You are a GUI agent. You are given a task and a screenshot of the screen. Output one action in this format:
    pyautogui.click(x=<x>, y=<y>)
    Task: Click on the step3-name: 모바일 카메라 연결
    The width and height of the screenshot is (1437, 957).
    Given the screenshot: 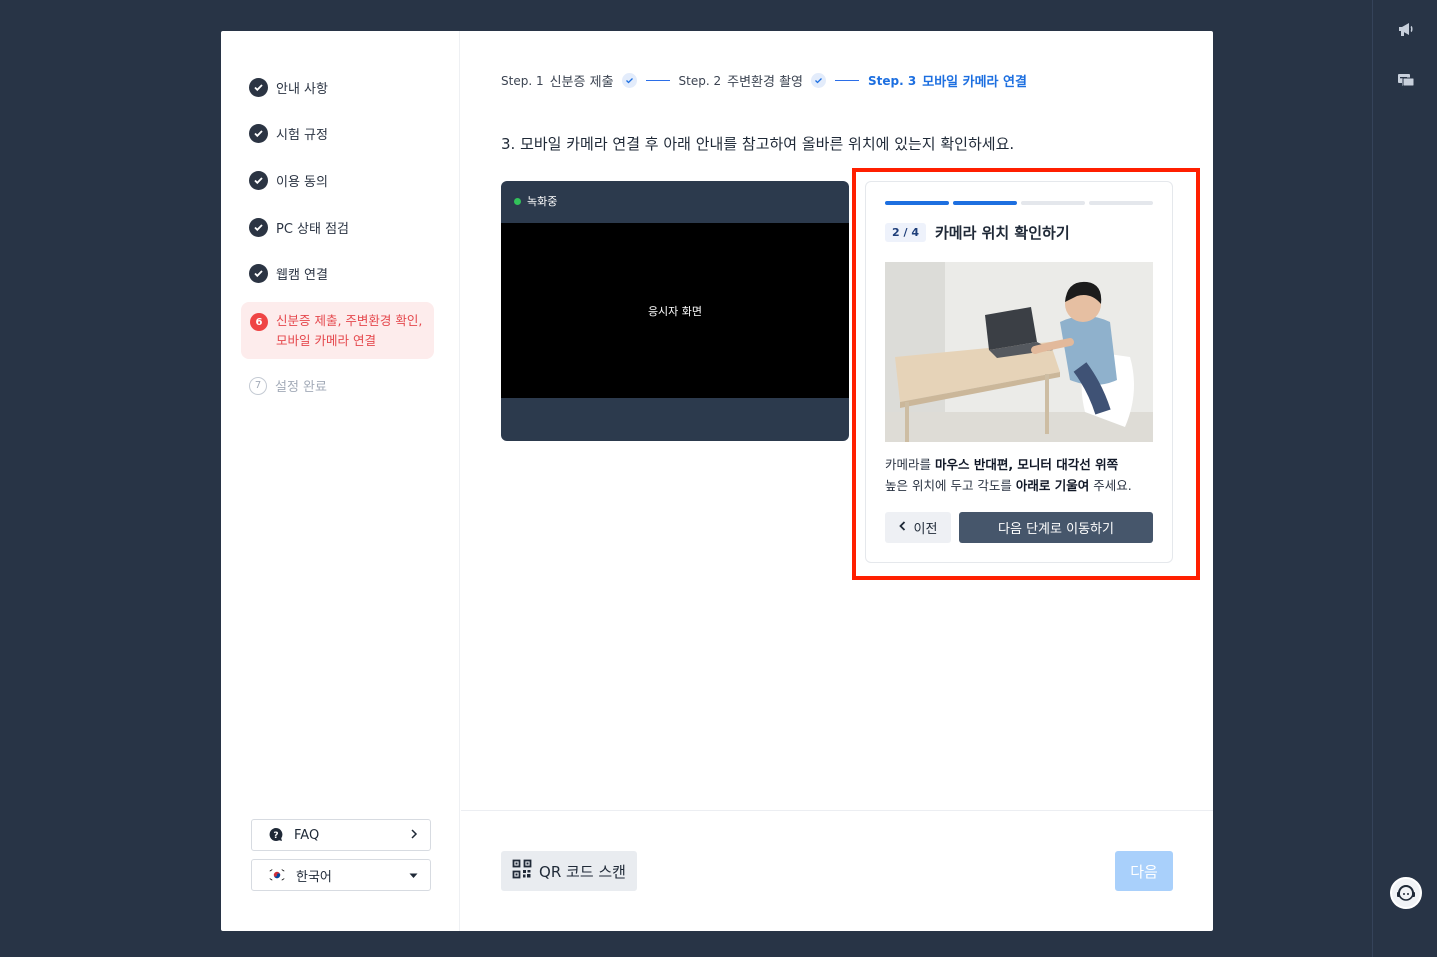 What is the action you would take?
    pyautogui.click(x=974, y=82)
    